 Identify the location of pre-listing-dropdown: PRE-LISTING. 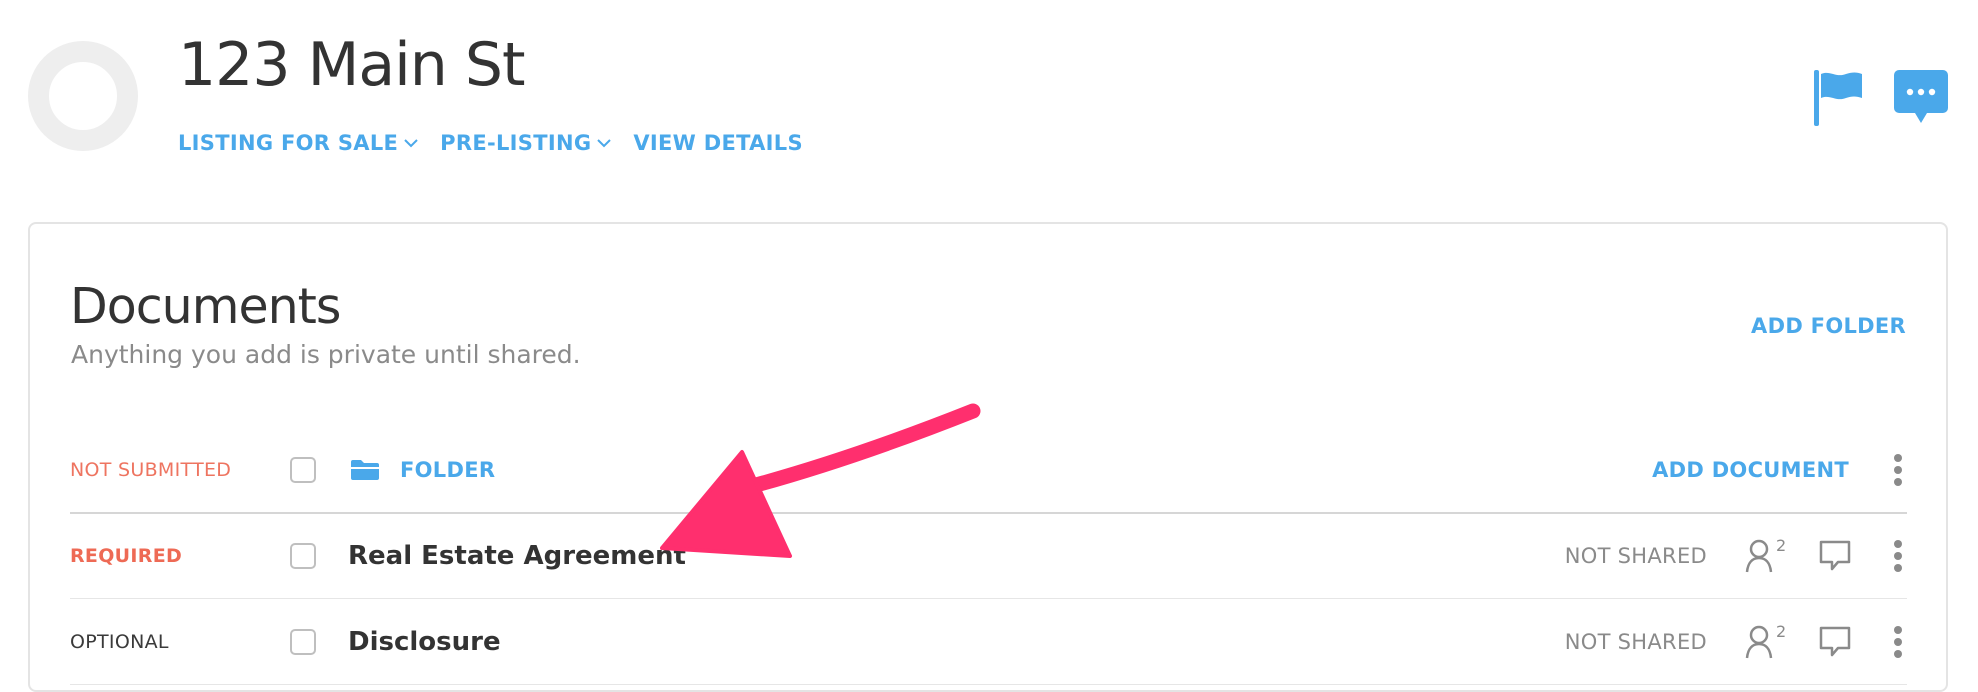
(526, 143).